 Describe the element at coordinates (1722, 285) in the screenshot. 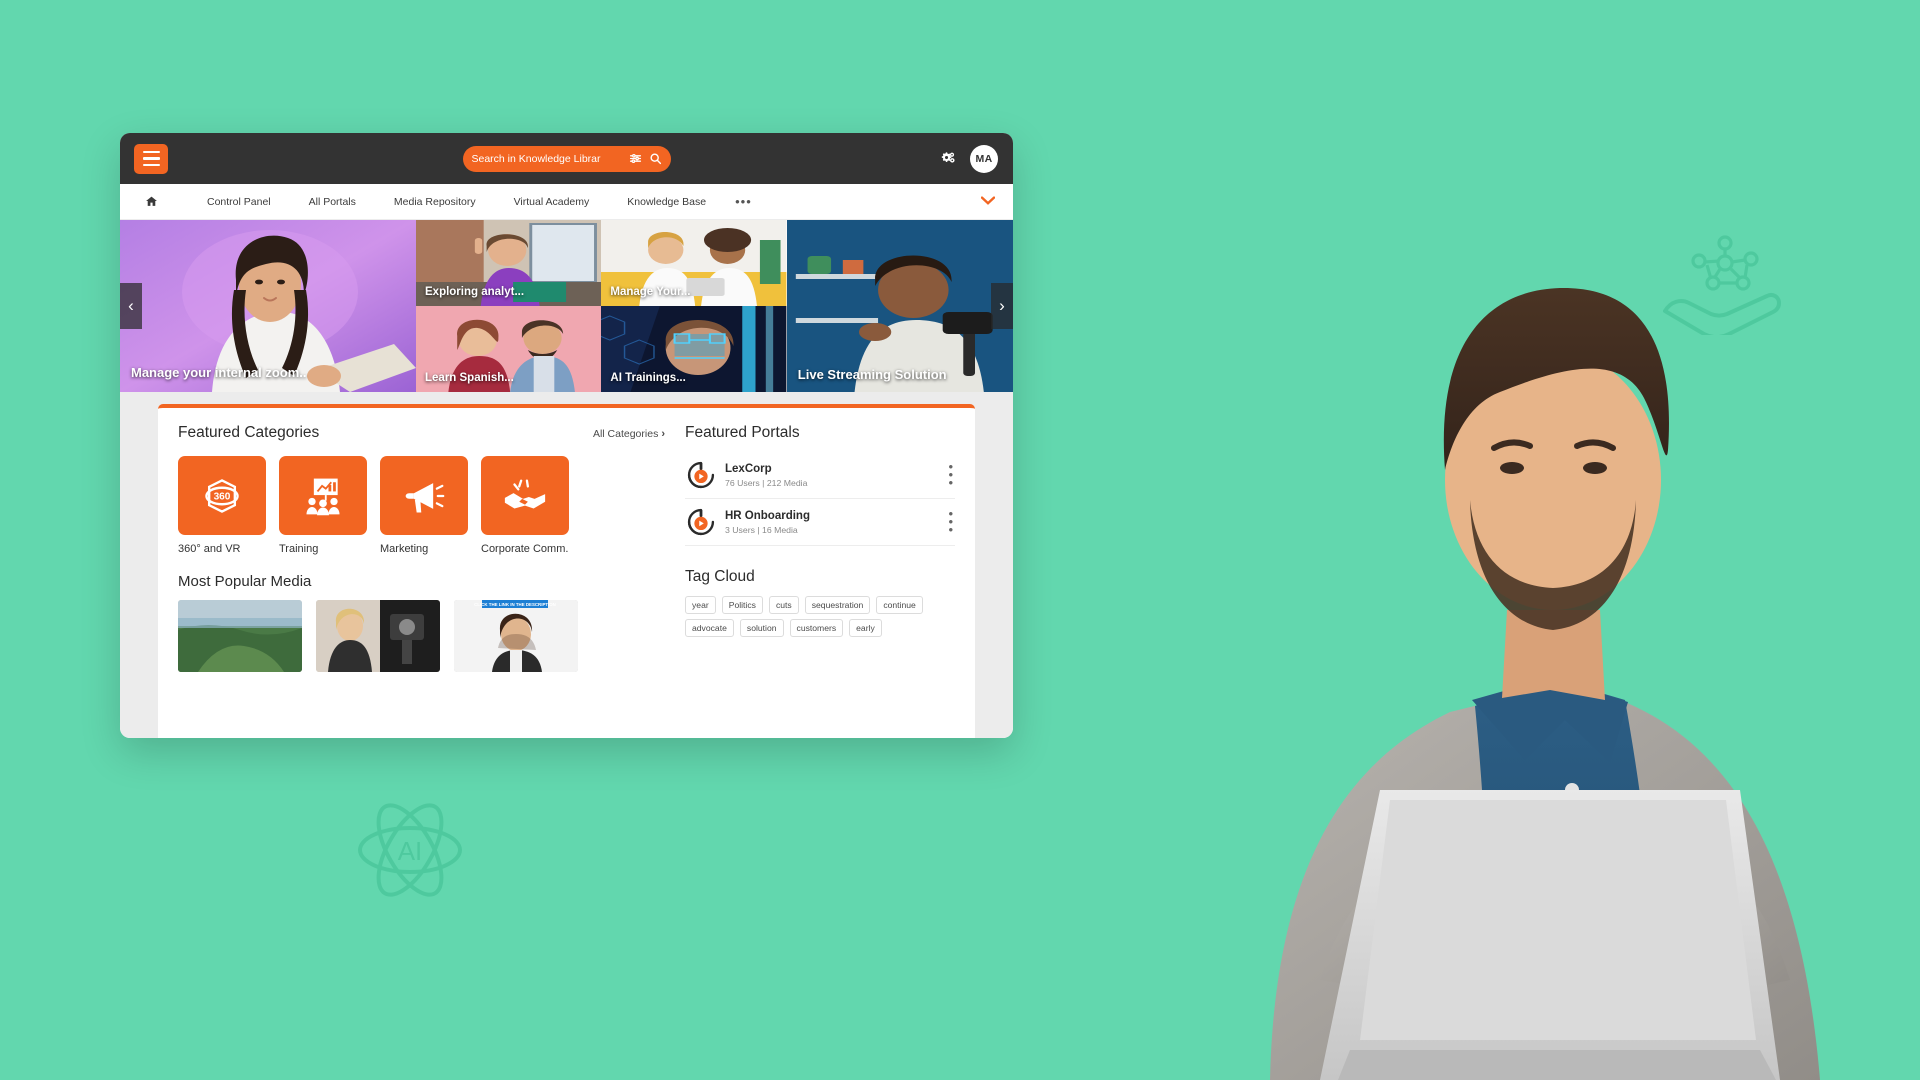

I see `network-in-hand-decoration` at that location.